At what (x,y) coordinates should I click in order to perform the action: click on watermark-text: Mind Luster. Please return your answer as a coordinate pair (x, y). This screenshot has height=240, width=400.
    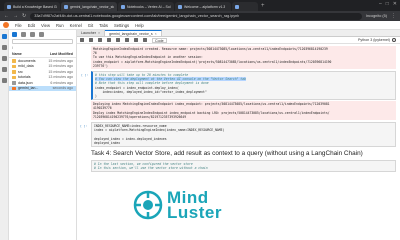
    Looking at the image, I should click on (194, 205).